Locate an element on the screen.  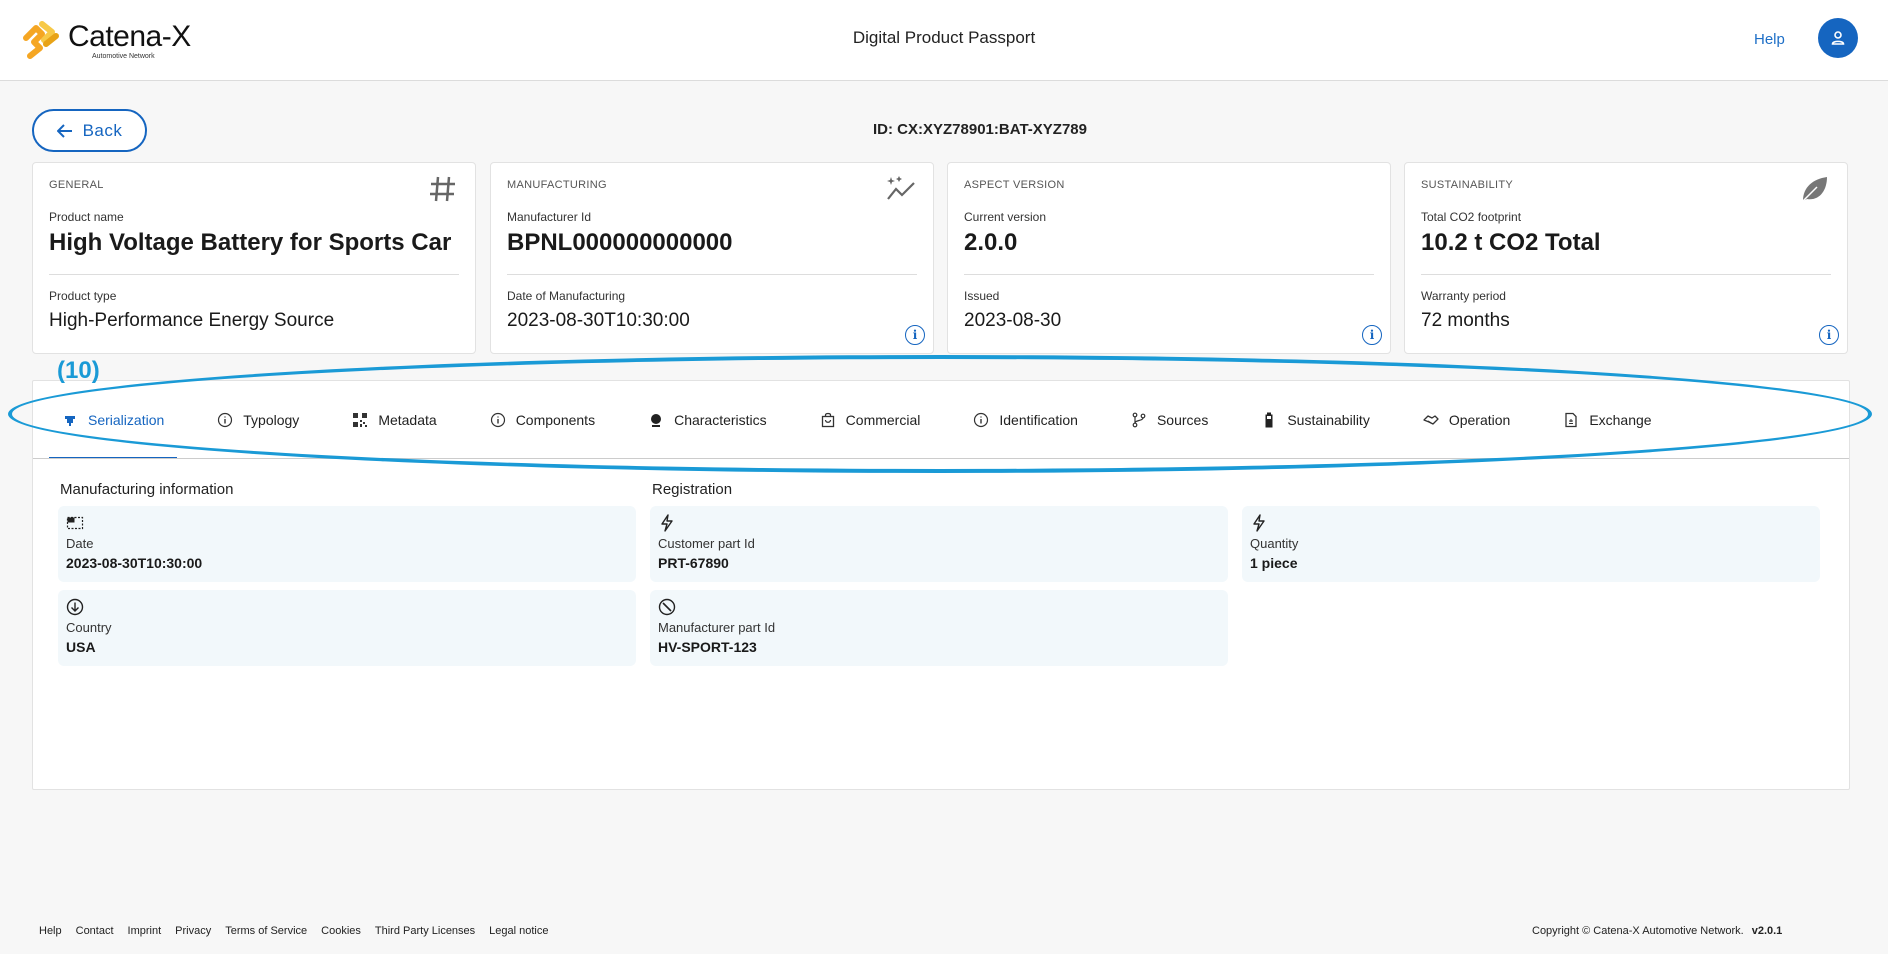
footer-link-contact: Contact is located at coordinates (95, 931).